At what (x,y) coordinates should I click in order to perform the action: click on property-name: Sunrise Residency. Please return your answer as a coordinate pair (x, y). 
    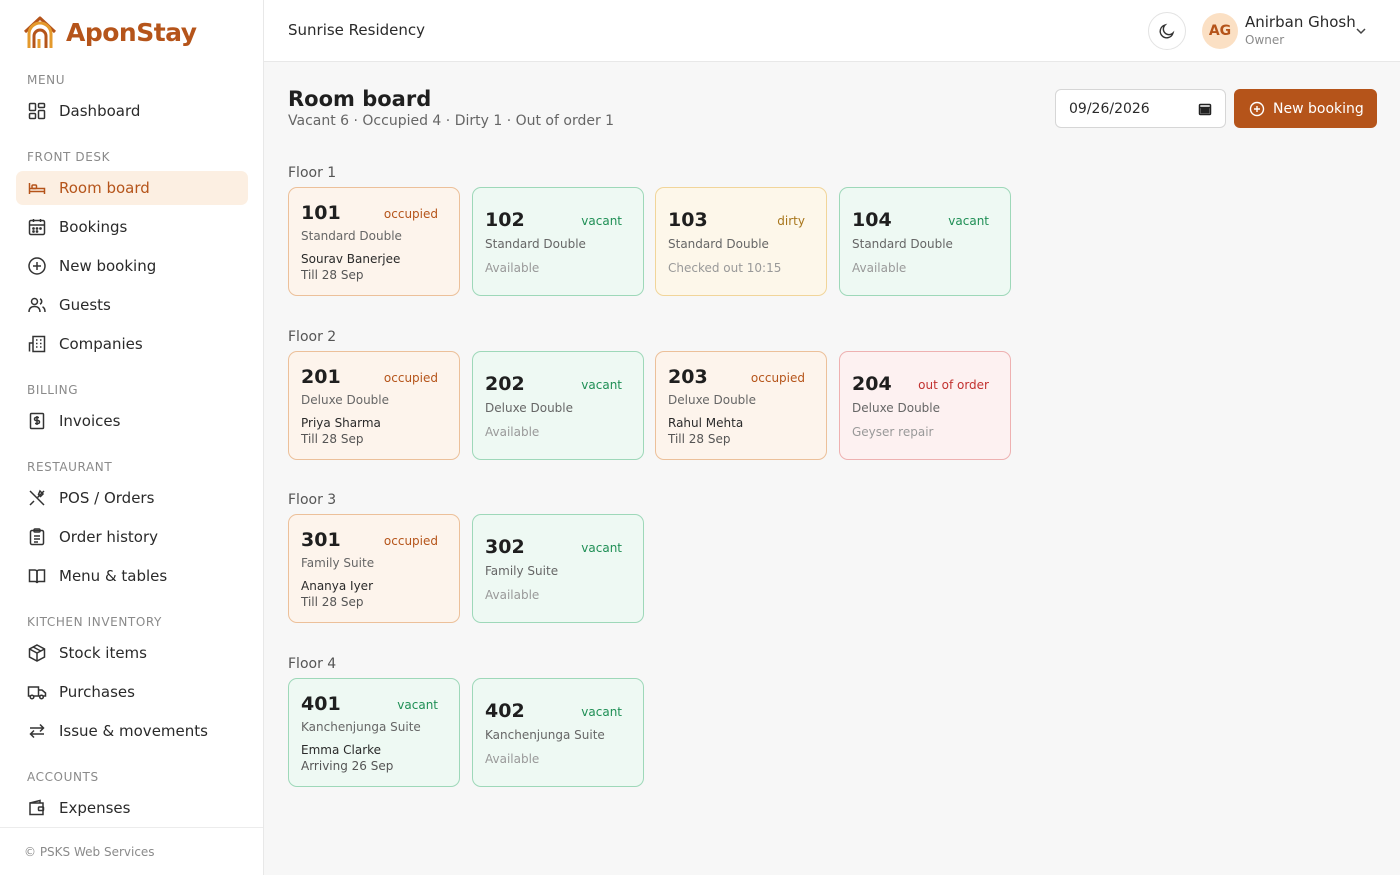
    Looking at the image, I should click on (356, 30).